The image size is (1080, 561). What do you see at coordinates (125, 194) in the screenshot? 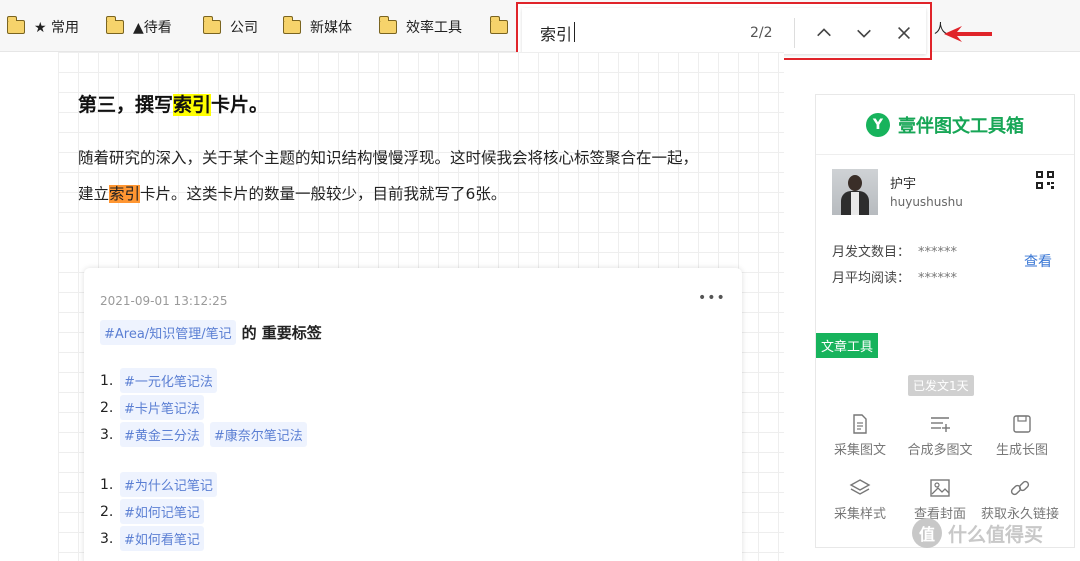
I see `search-match: 索引` at bounding box center [125, 194].